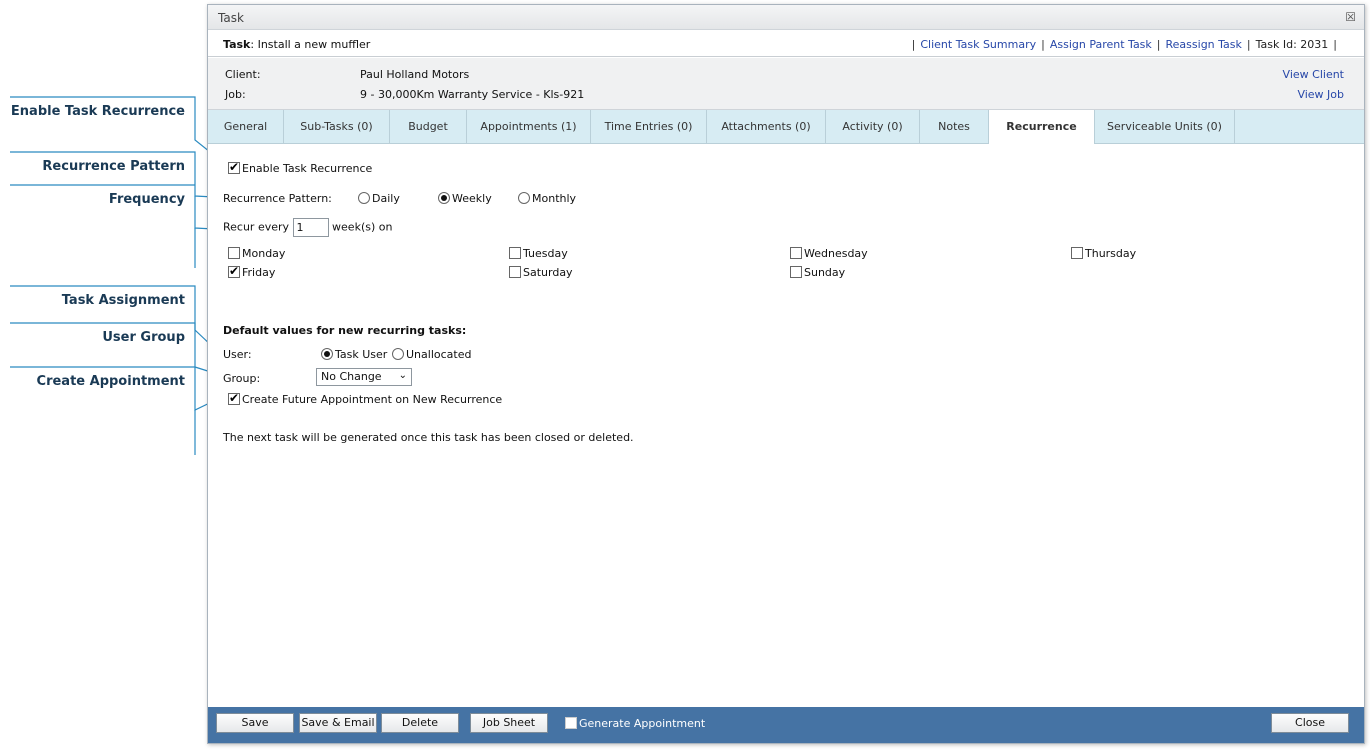 The image size is (1370, 750). I want to click on monday-checkbox, so click(234, 253).